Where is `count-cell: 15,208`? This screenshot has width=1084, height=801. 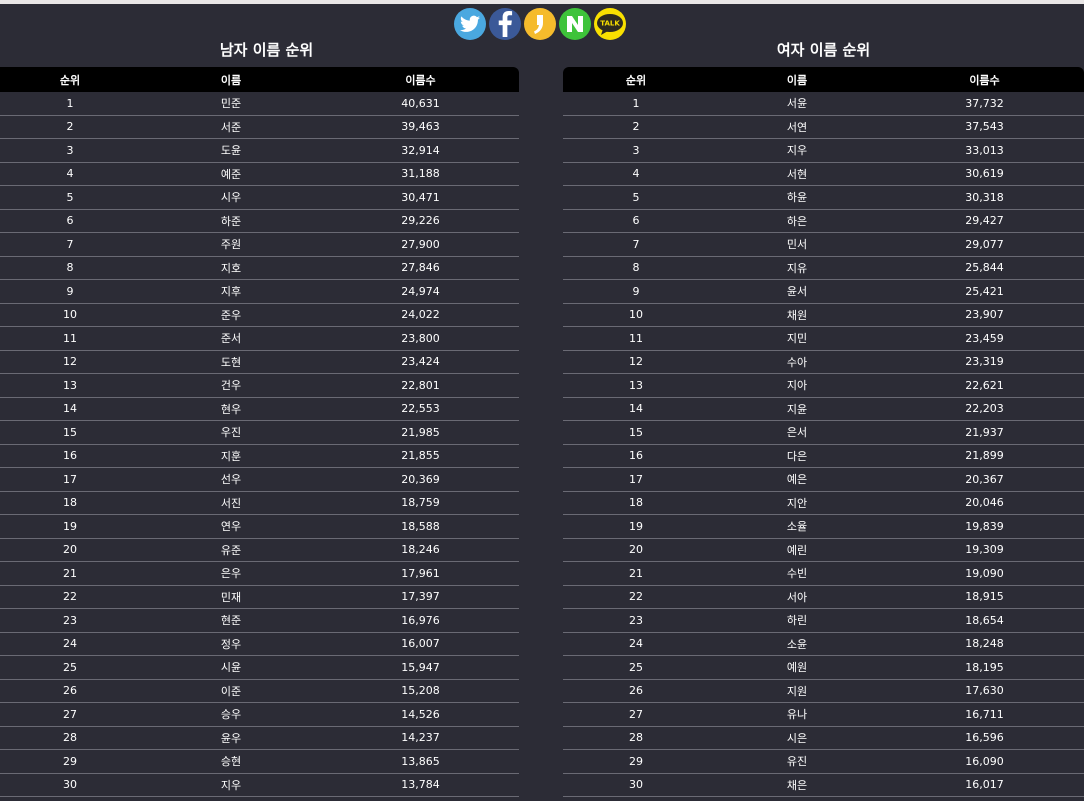
count-cell: 15,208 is located at coordinates (420, 691).